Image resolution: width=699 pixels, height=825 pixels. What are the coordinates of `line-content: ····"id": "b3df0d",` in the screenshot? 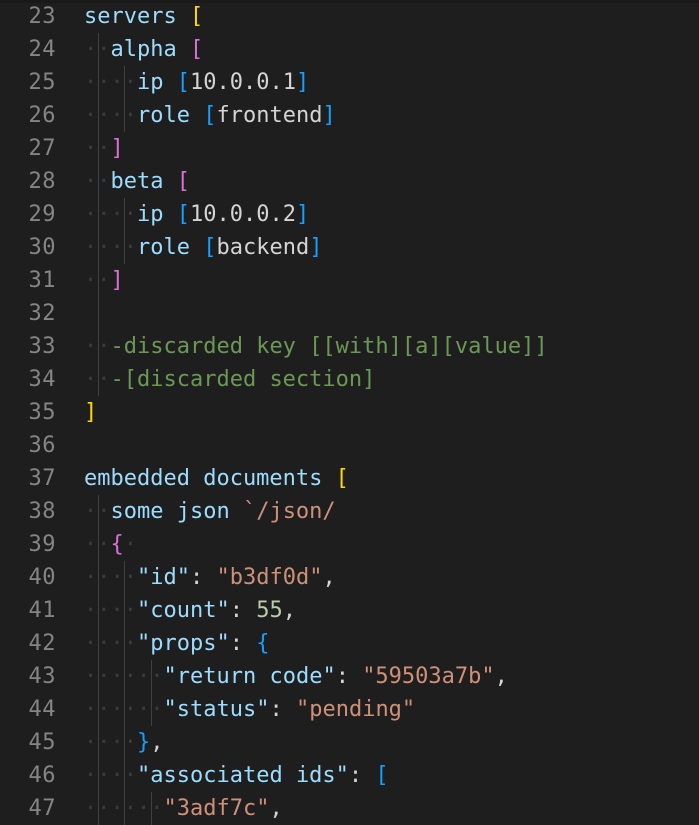 It's located at (210, 577).